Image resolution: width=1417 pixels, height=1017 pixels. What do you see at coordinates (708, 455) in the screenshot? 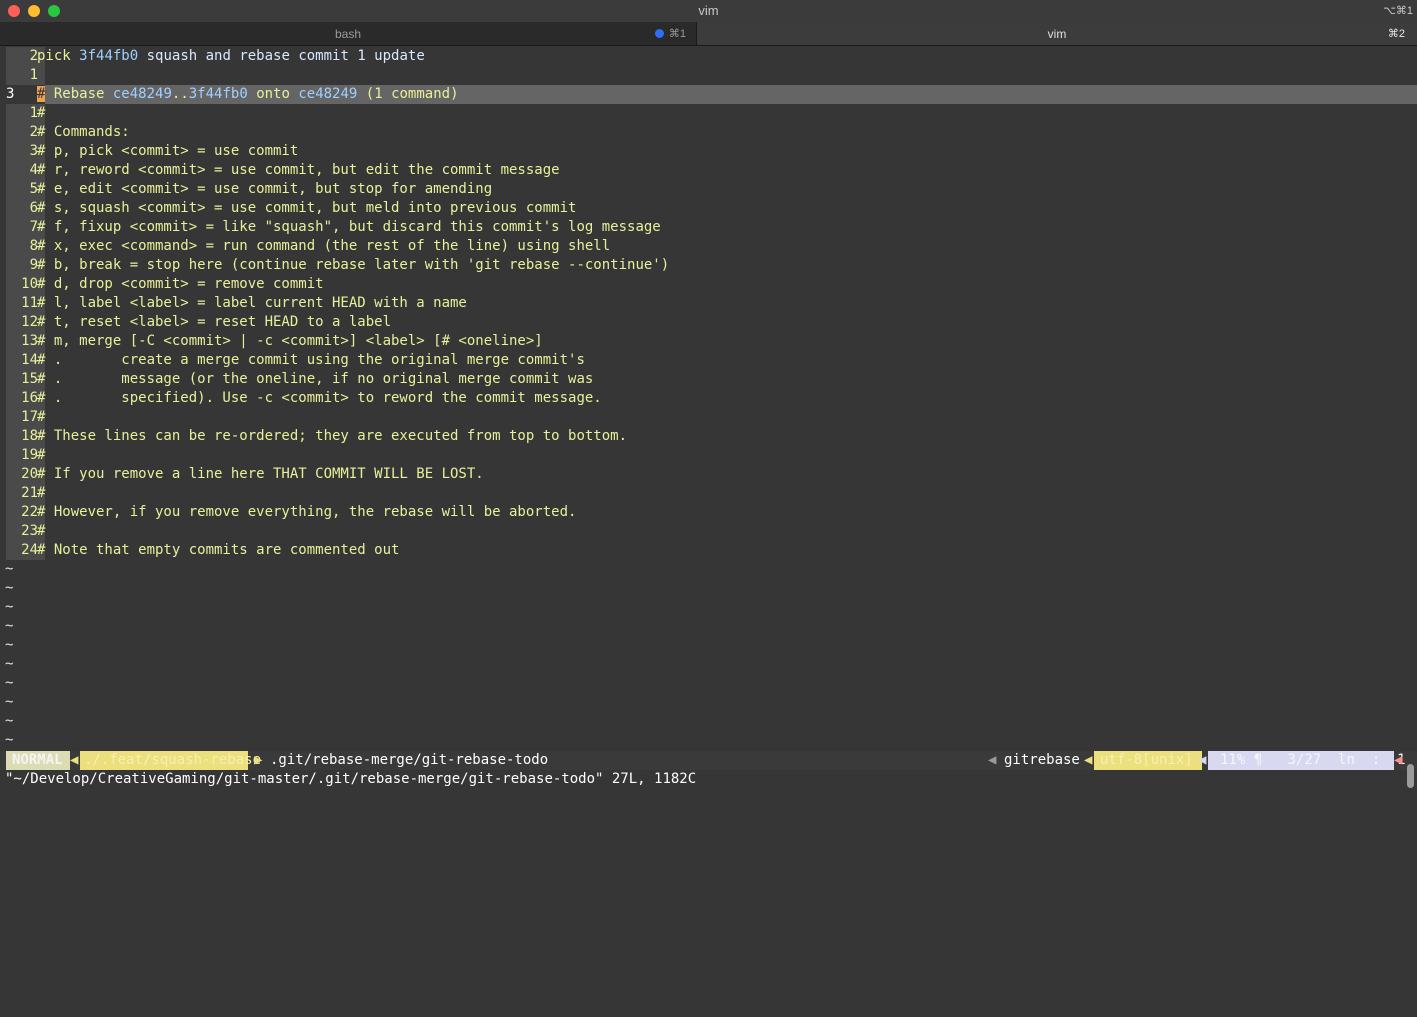
I see `buffer-line: 19 #` at bounding box center [708, 455].